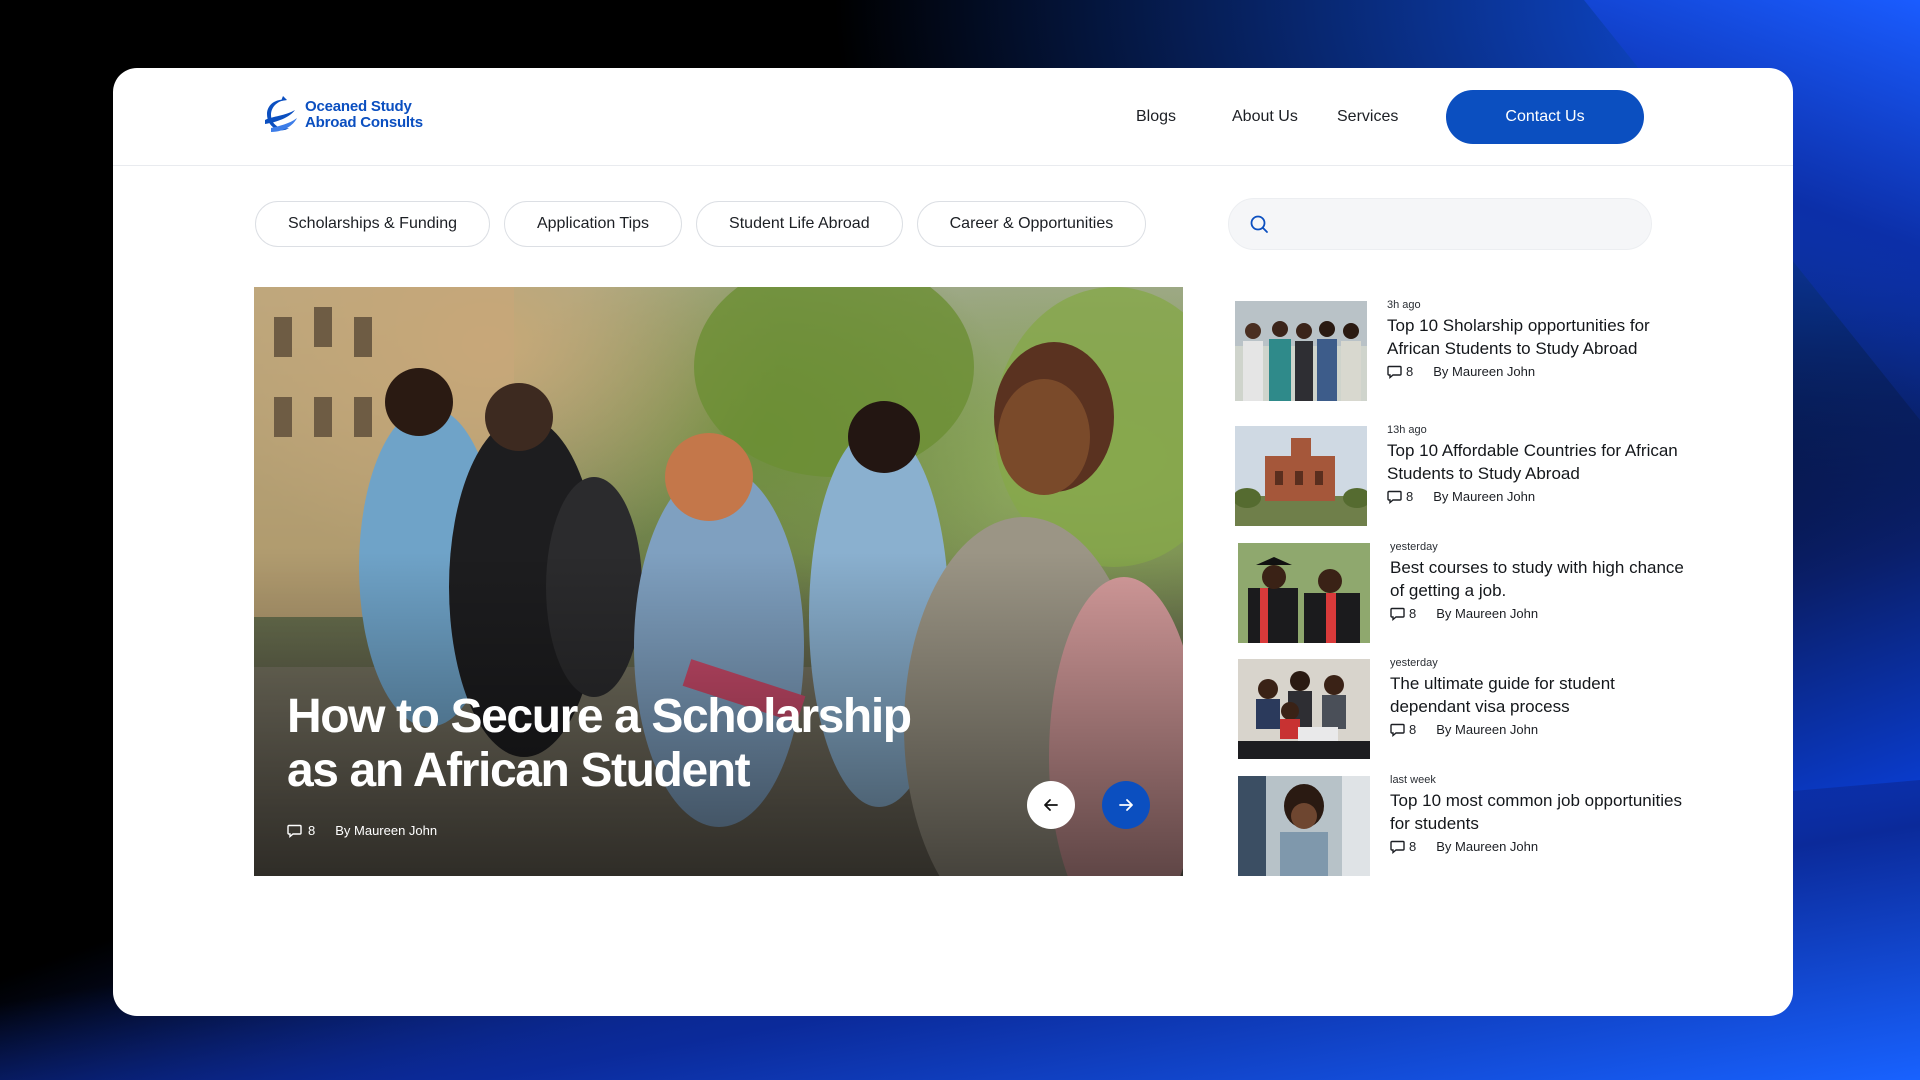 The height and width of the screenshot is (1080, 1920). I want to click on search-bar, so click(1440, 224).